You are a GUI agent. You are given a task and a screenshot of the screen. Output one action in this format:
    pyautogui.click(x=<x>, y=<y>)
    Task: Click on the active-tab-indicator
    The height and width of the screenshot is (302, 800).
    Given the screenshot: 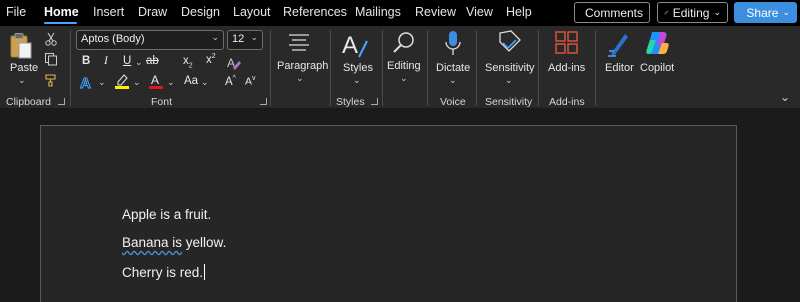 What is the action you would take?
    pyautogui.click(x=60, y=23)
    